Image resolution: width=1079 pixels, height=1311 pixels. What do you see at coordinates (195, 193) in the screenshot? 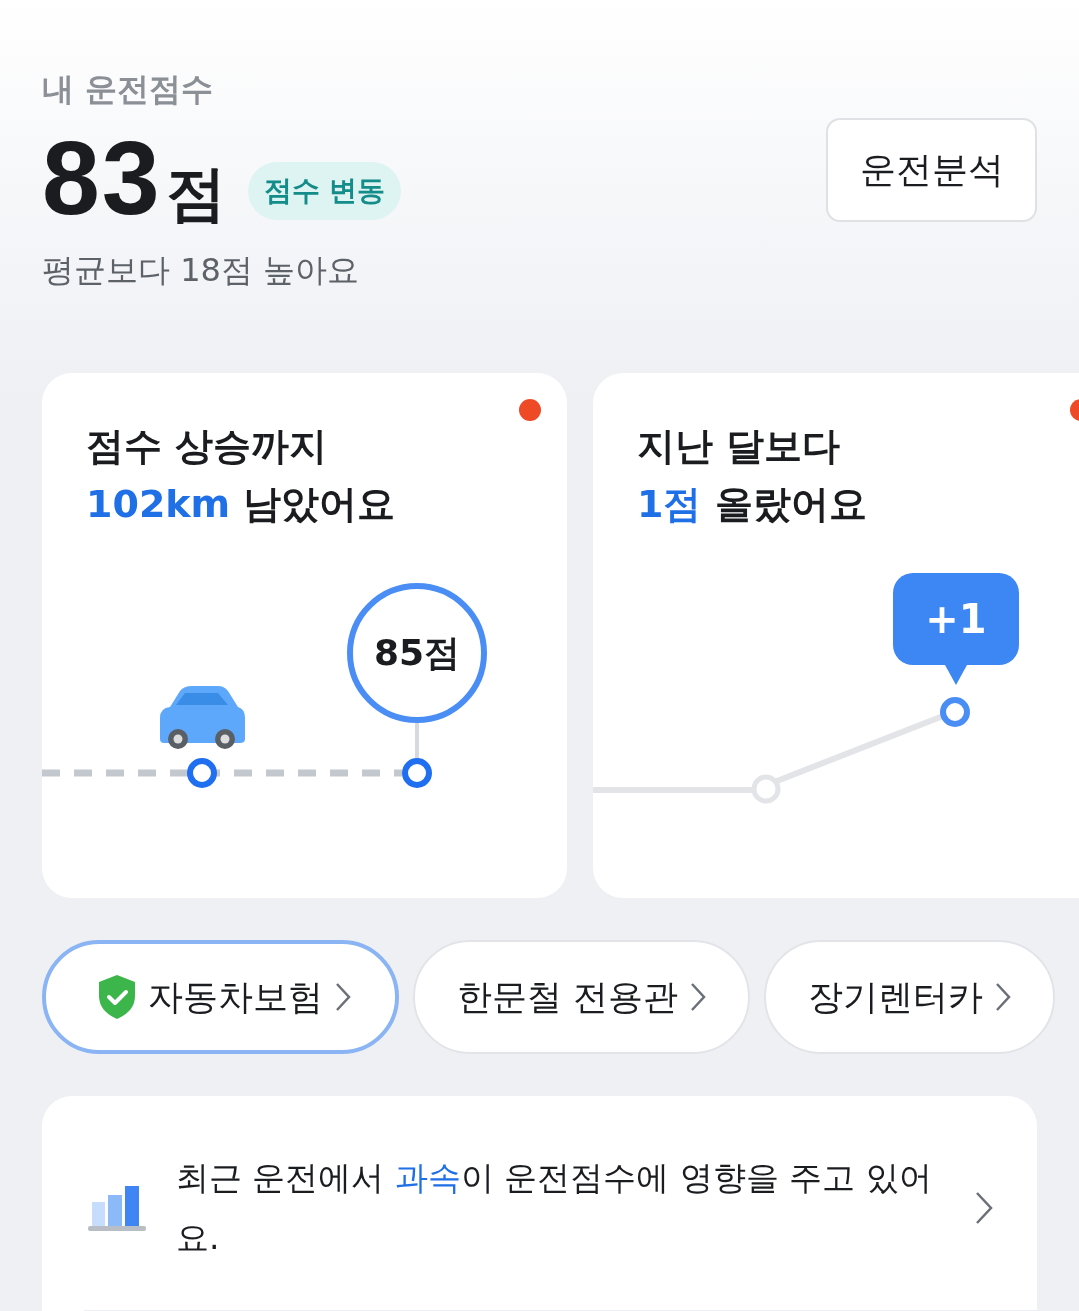
I see `score-unit: 점` at bounding box center [195, 193].